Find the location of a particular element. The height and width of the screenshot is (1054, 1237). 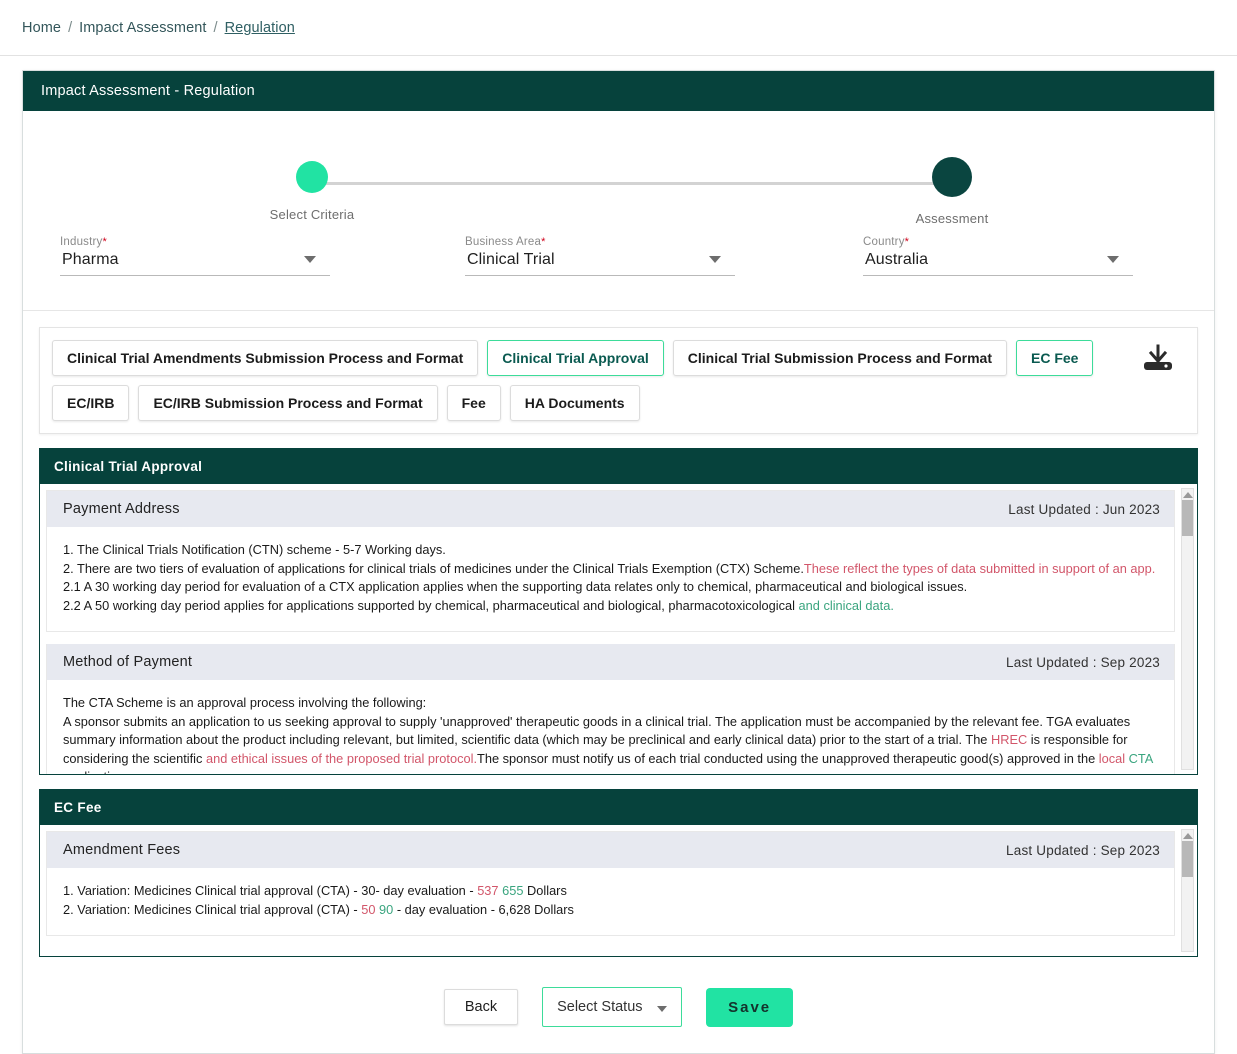

industry-label: Industry* is located at coordinates (195, 242).